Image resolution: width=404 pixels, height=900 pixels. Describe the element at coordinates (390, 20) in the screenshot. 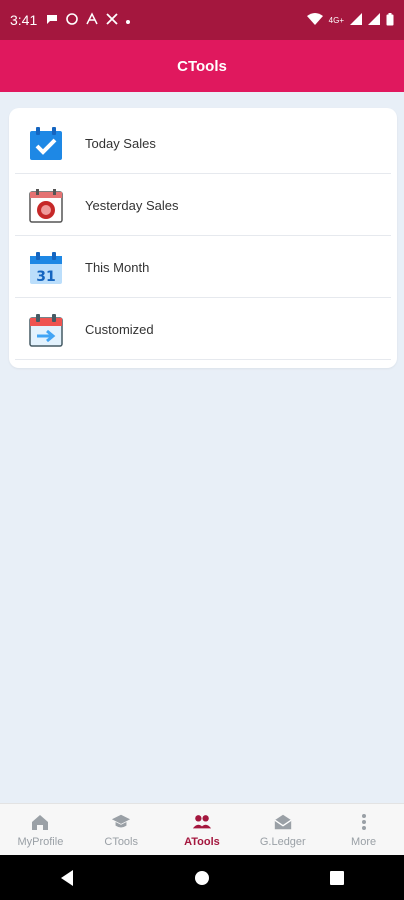

I see `battery-icon` at that location.